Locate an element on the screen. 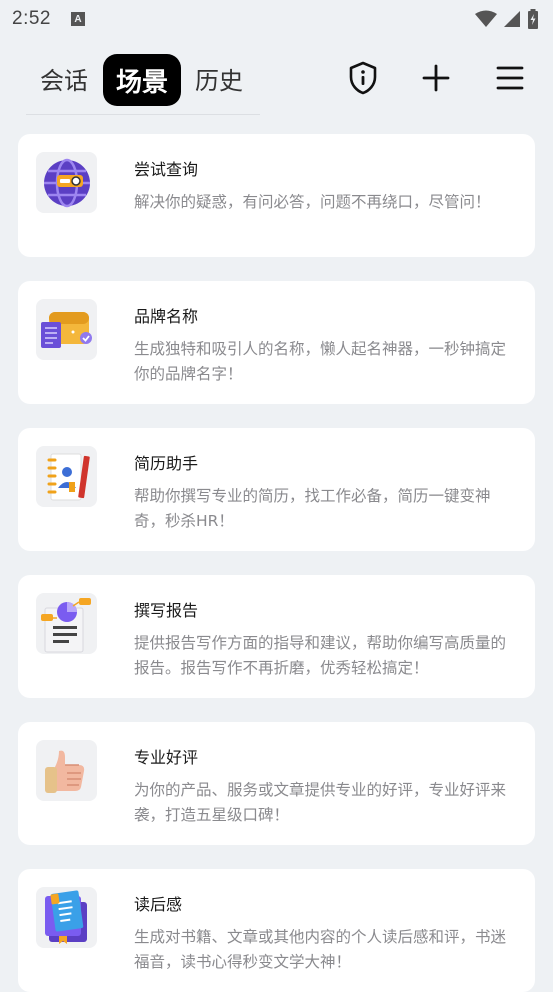  scene-card-resume: 简历助手 帮助你撰写专业的简历，找工作必备，简历一键变神奇，秒杀HR！ is located at coordinates (276, 489).